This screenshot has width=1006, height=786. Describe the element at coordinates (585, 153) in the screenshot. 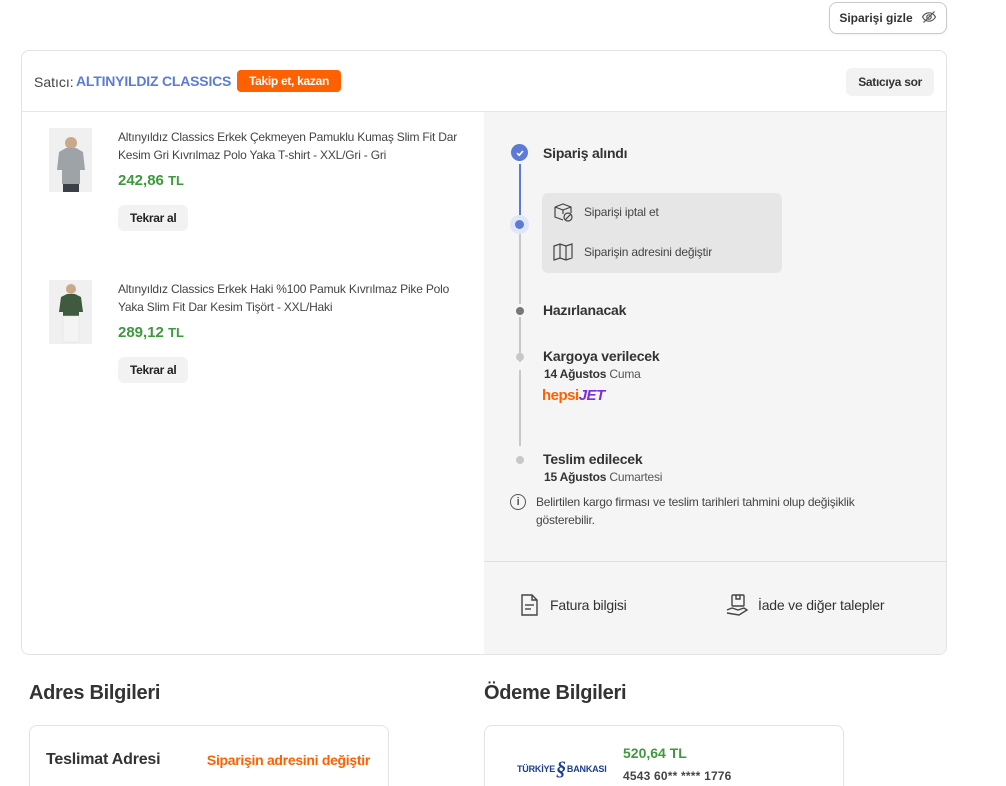

I see `status-received: Sipariş alındı` at that location.